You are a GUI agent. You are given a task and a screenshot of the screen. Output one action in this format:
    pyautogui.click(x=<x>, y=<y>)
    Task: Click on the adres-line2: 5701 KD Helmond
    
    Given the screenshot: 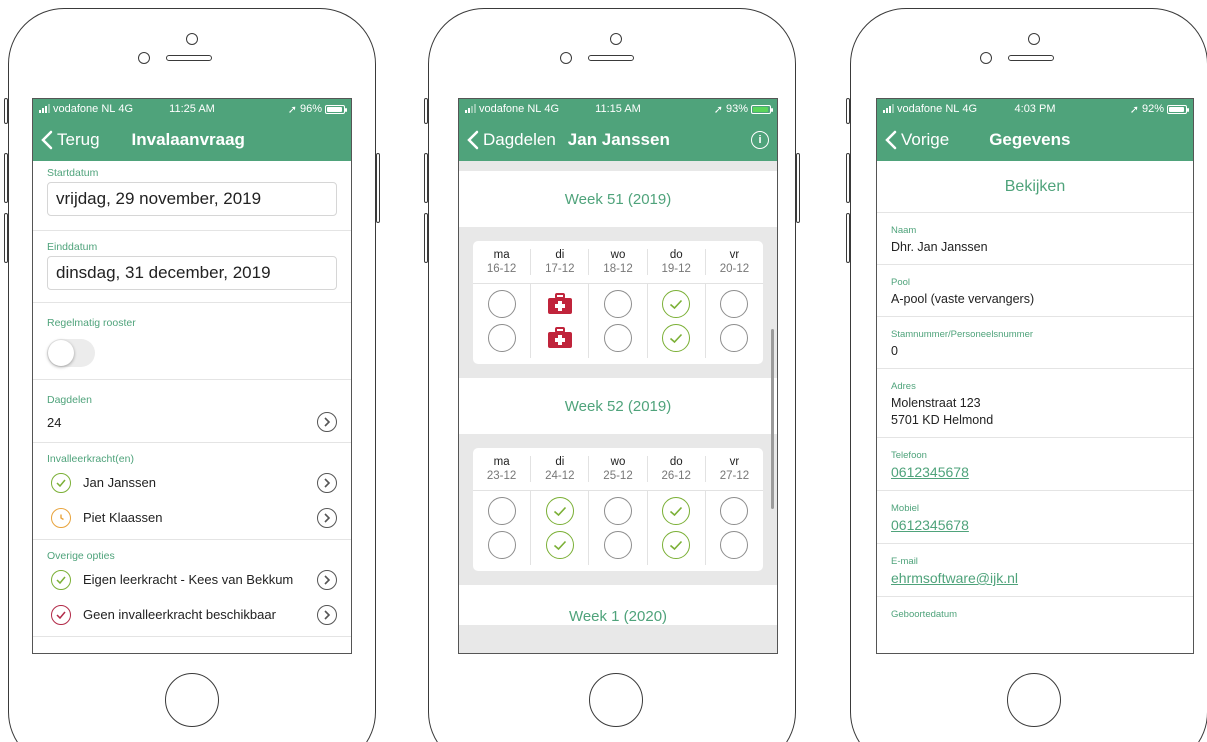 What is the action you would take?
    pyautogui.click(x=942, y=420)
    